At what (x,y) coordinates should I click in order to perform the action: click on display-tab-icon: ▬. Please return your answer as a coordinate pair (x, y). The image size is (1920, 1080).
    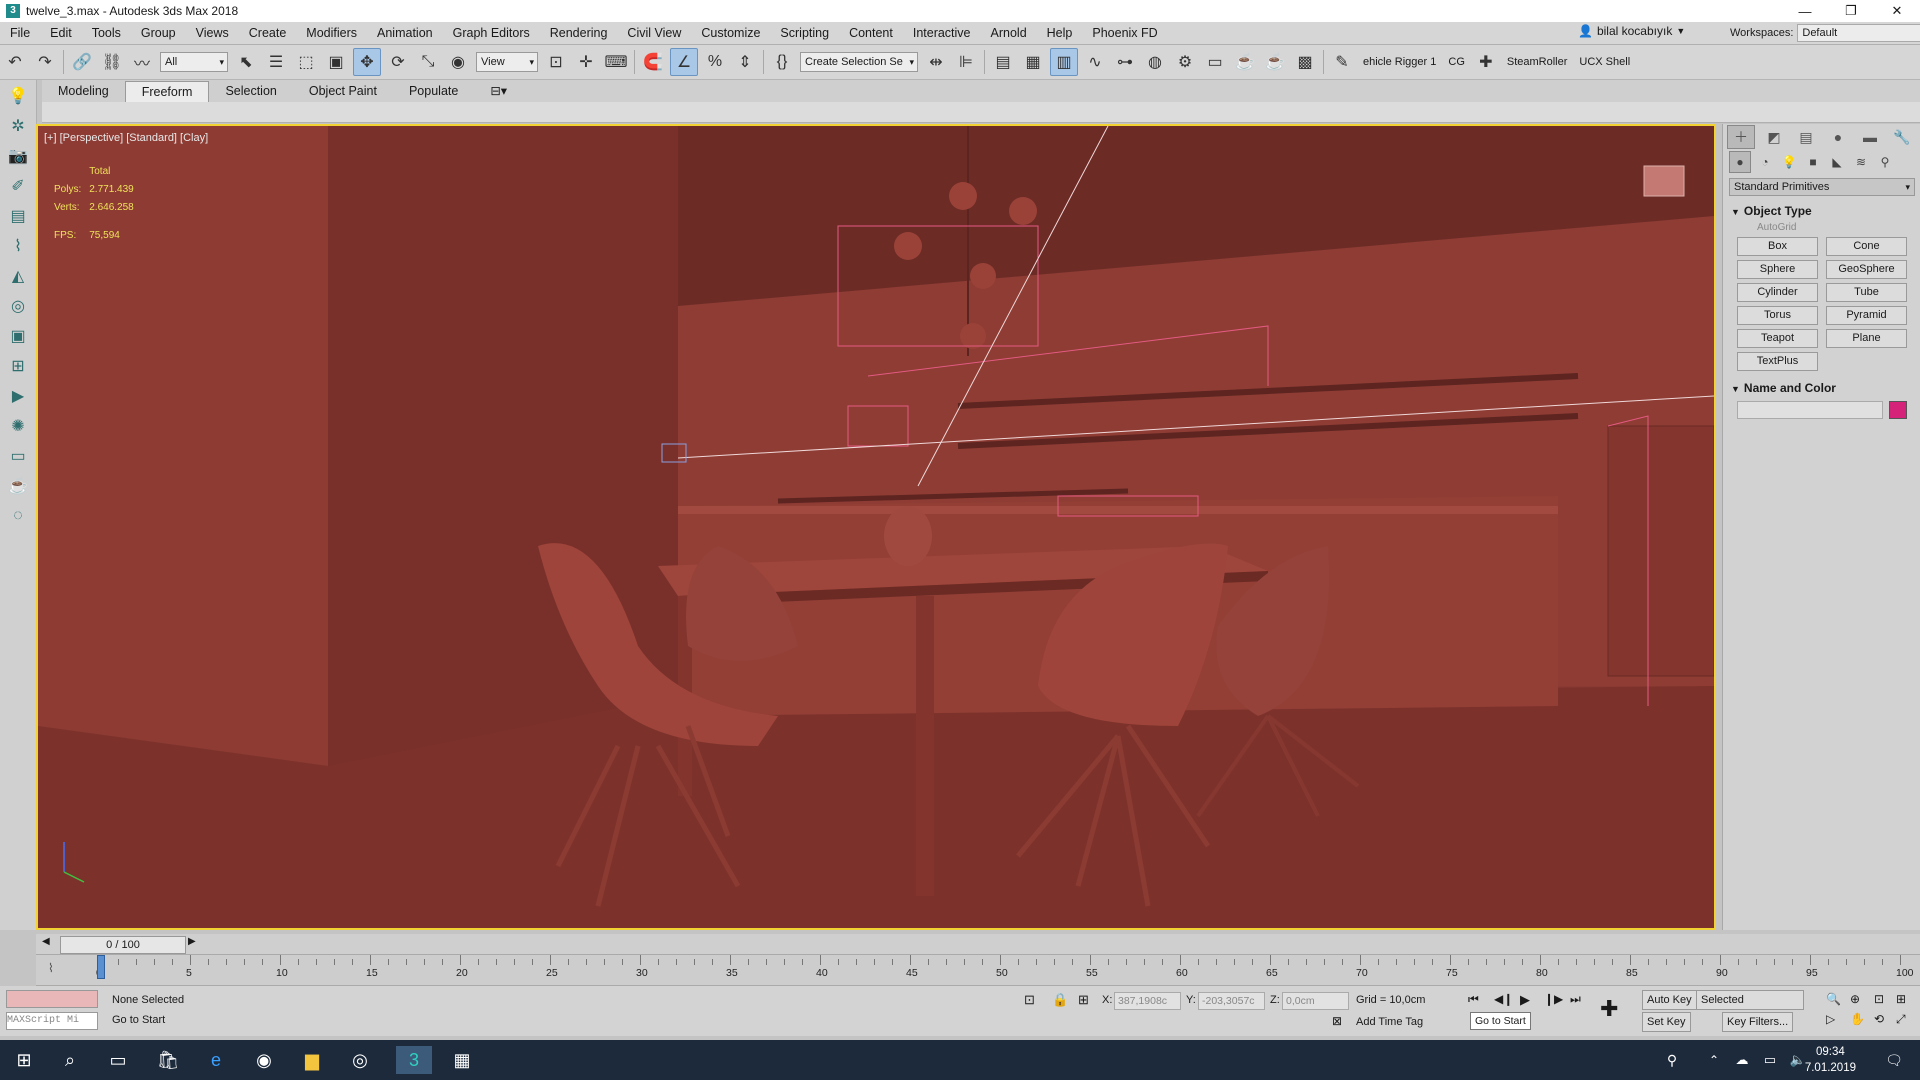
    Looking at the image, I should click on (1870, 137).